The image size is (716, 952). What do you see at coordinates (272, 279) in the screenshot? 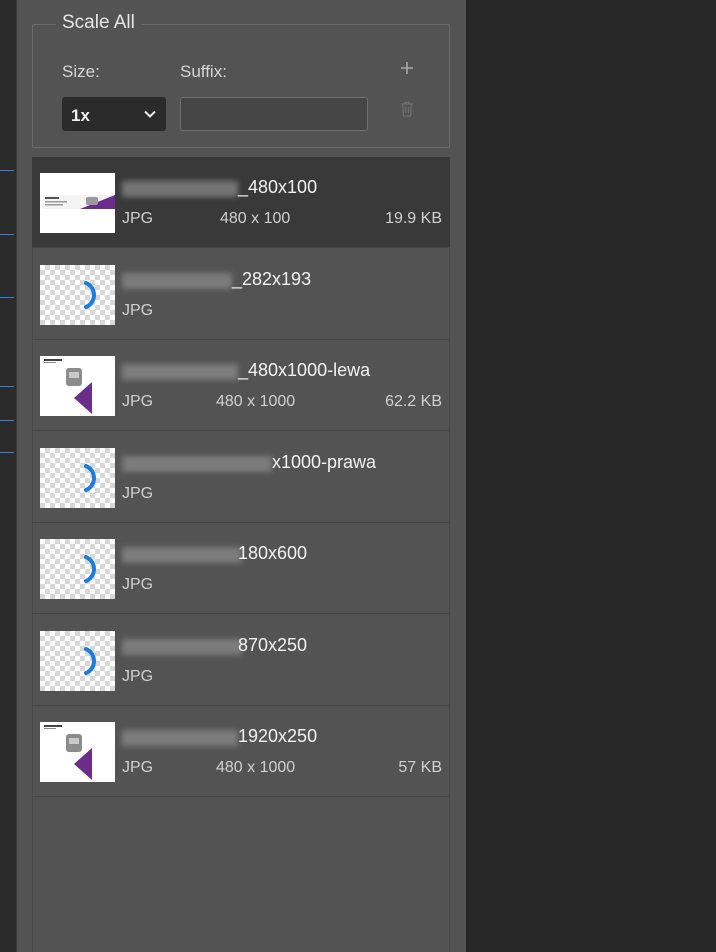
I see `asset-name: _282x193` at bounding box center [272, 279].